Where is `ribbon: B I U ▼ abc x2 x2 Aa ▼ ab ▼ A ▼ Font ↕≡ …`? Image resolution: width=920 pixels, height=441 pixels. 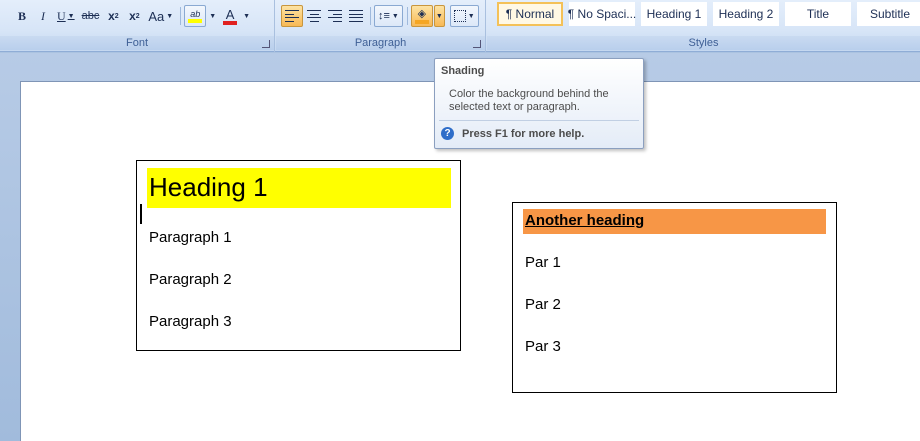
ribbon: B I U ▼ abc x2 x2 Aa ▼ ab ▼ A ▼ Font ↕≡ … is located at coordinates (460, 26).